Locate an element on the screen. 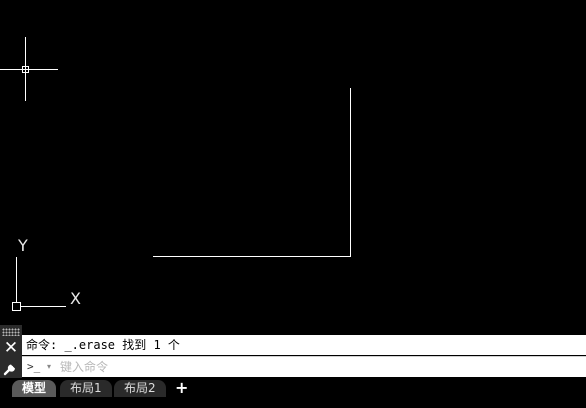 The width and height of the screenshot is (586, 408). recent-commands-dropdown-icon: ▾ is located at coordinates (49, 367).